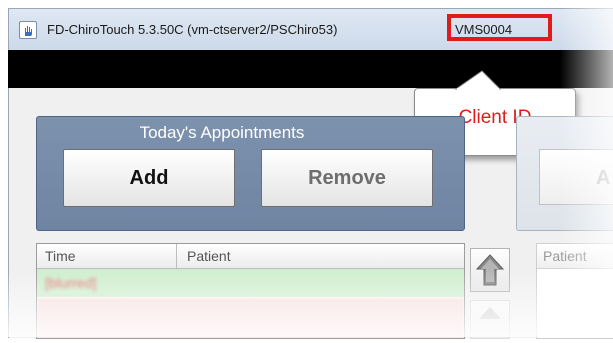 The height and width of the screenshot is (343, 613). What do you see at coordinates (71, 283) in the screenshot?
I see `table-row-text: [blurred]` at bounding box center [71, 283].